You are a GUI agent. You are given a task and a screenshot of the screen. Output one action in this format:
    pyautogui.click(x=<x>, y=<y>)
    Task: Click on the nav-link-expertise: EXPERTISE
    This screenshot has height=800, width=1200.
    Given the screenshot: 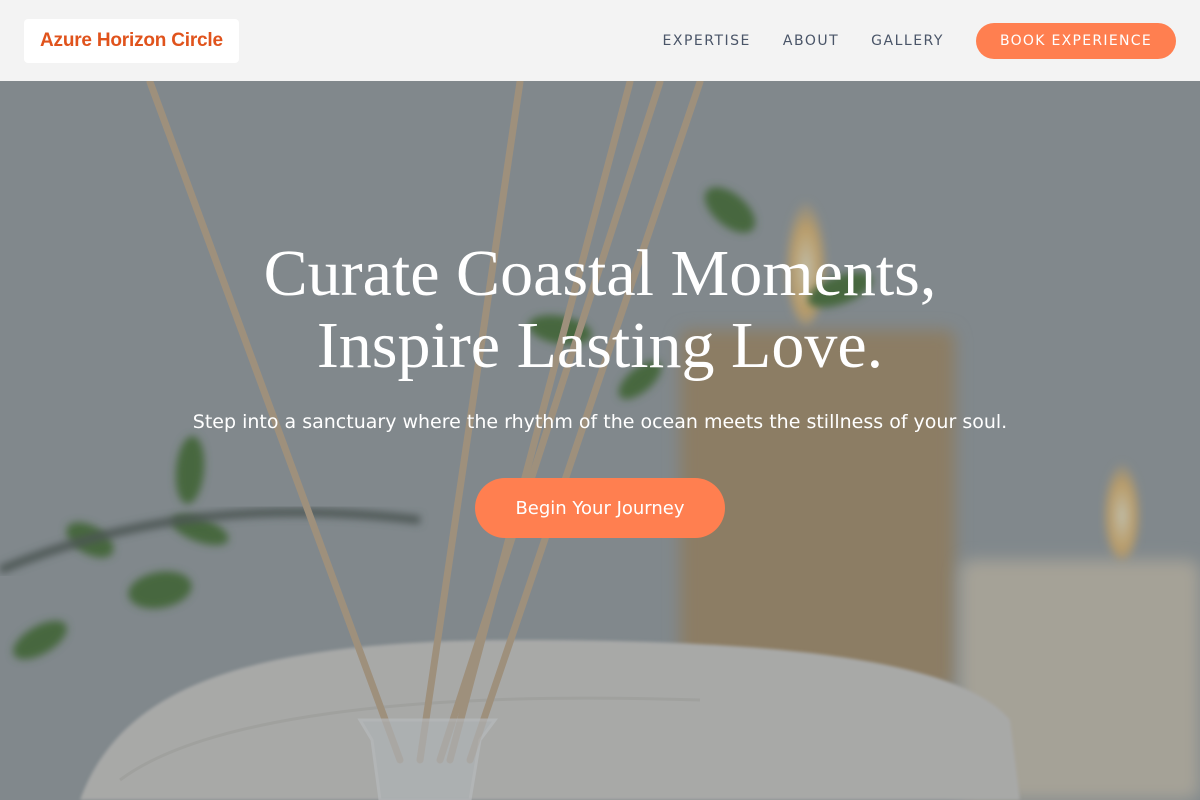 What is the action you would take?
    pyautogui.click(x=707, y=41)
    